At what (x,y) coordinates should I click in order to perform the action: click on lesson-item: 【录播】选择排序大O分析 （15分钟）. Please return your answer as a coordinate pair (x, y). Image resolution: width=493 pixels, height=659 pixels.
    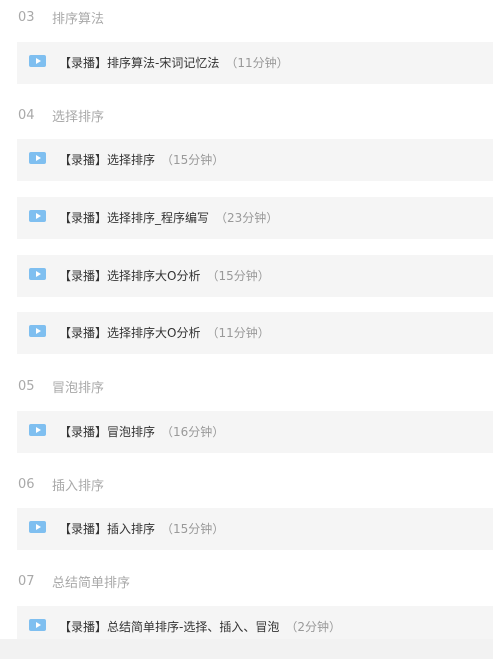
    Looking at the image, I should click on (255, 276).